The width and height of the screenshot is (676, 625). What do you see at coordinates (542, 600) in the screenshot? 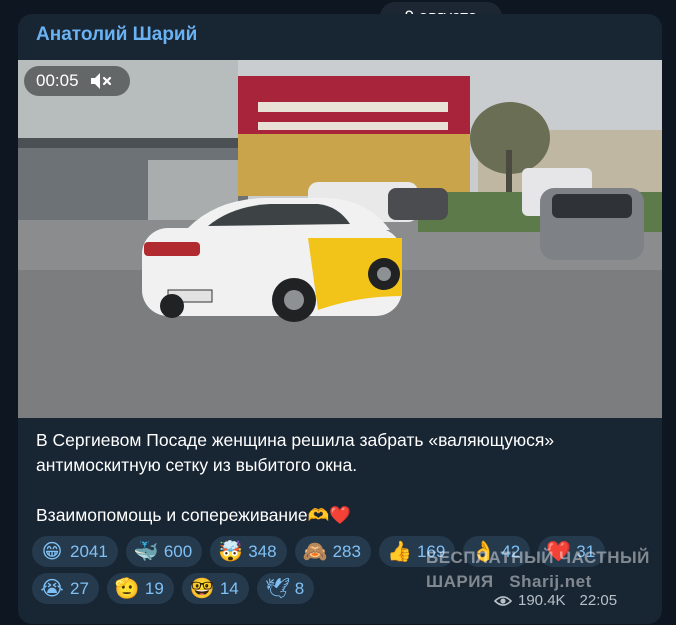
I see `views-count: 190.4K` at bounding box center [542, 600].